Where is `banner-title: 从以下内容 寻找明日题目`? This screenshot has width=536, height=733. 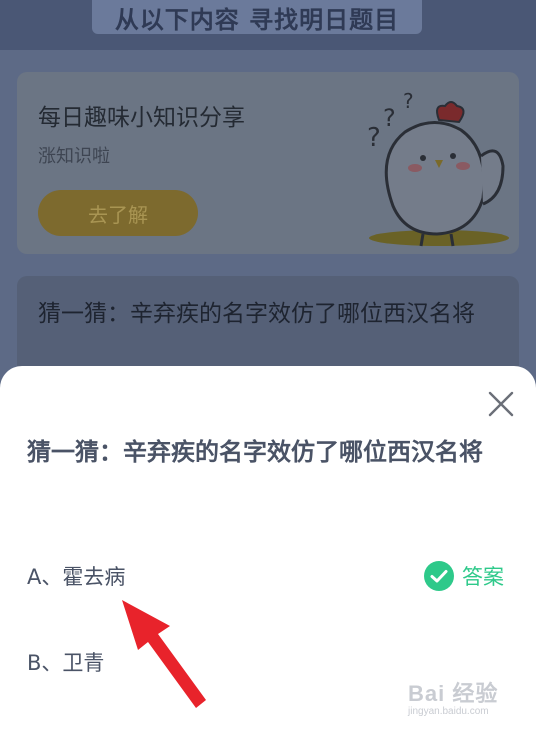
banner-title: 从以下内容 寻找明日题目 is located at coordinates (257, 17).